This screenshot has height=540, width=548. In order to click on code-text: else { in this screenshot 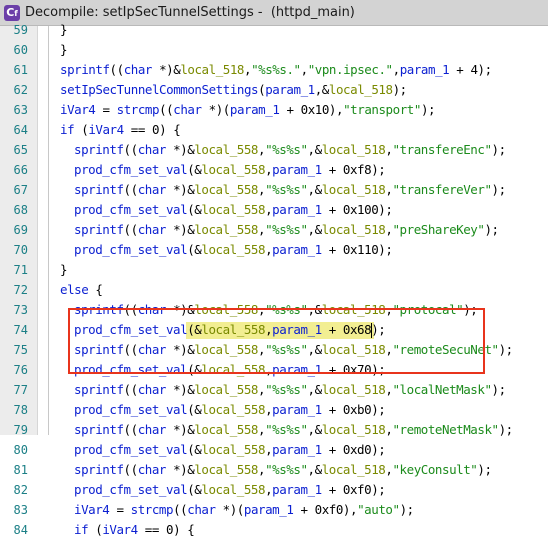, I will do `click(81, 290)`.